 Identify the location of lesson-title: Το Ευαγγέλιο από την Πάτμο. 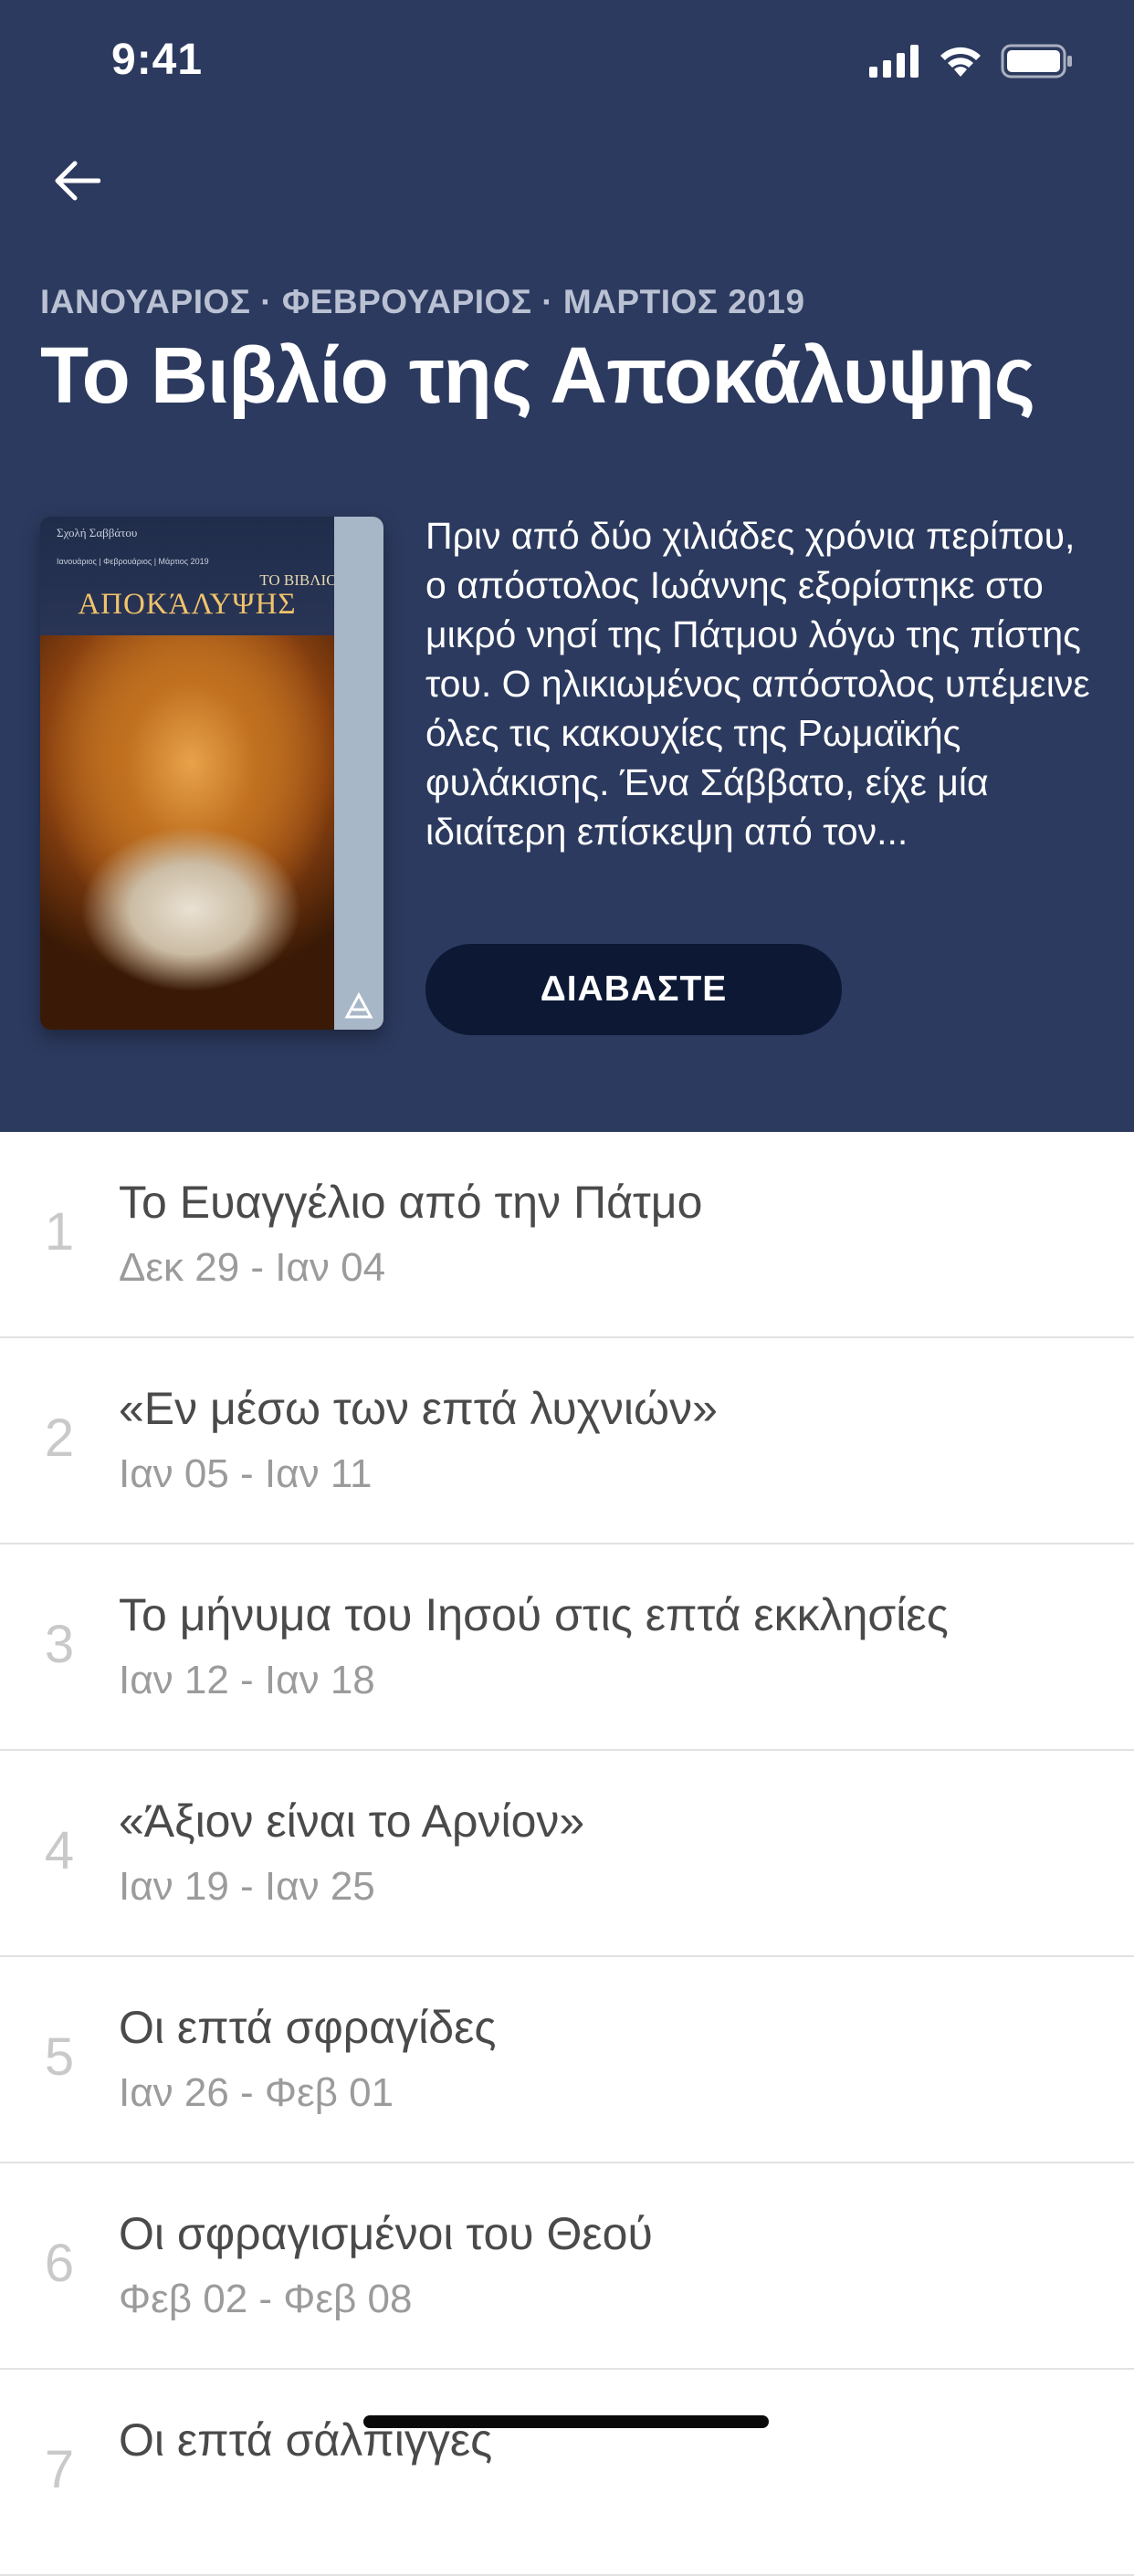
(411, 1203).